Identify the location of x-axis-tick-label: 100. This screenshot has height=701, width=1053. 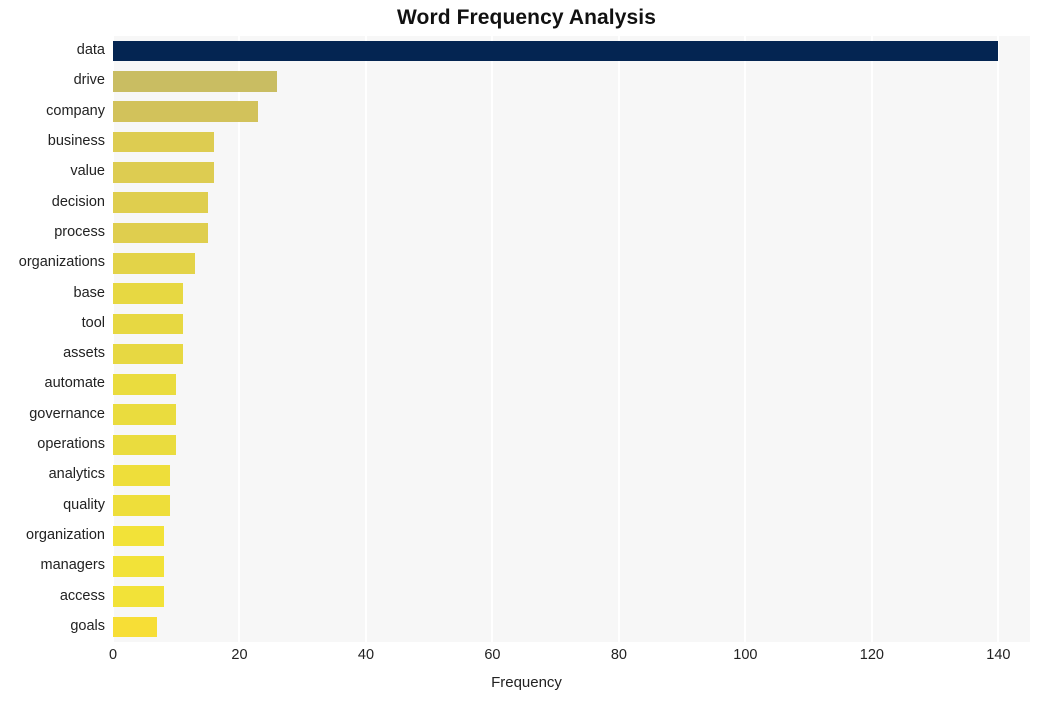
(745, 655).